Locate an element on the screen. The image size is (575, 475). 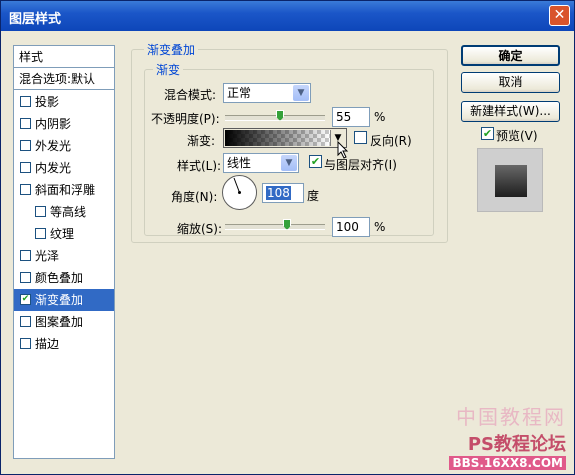
window-title: 图层样式 is located at coordinates (35, 19).